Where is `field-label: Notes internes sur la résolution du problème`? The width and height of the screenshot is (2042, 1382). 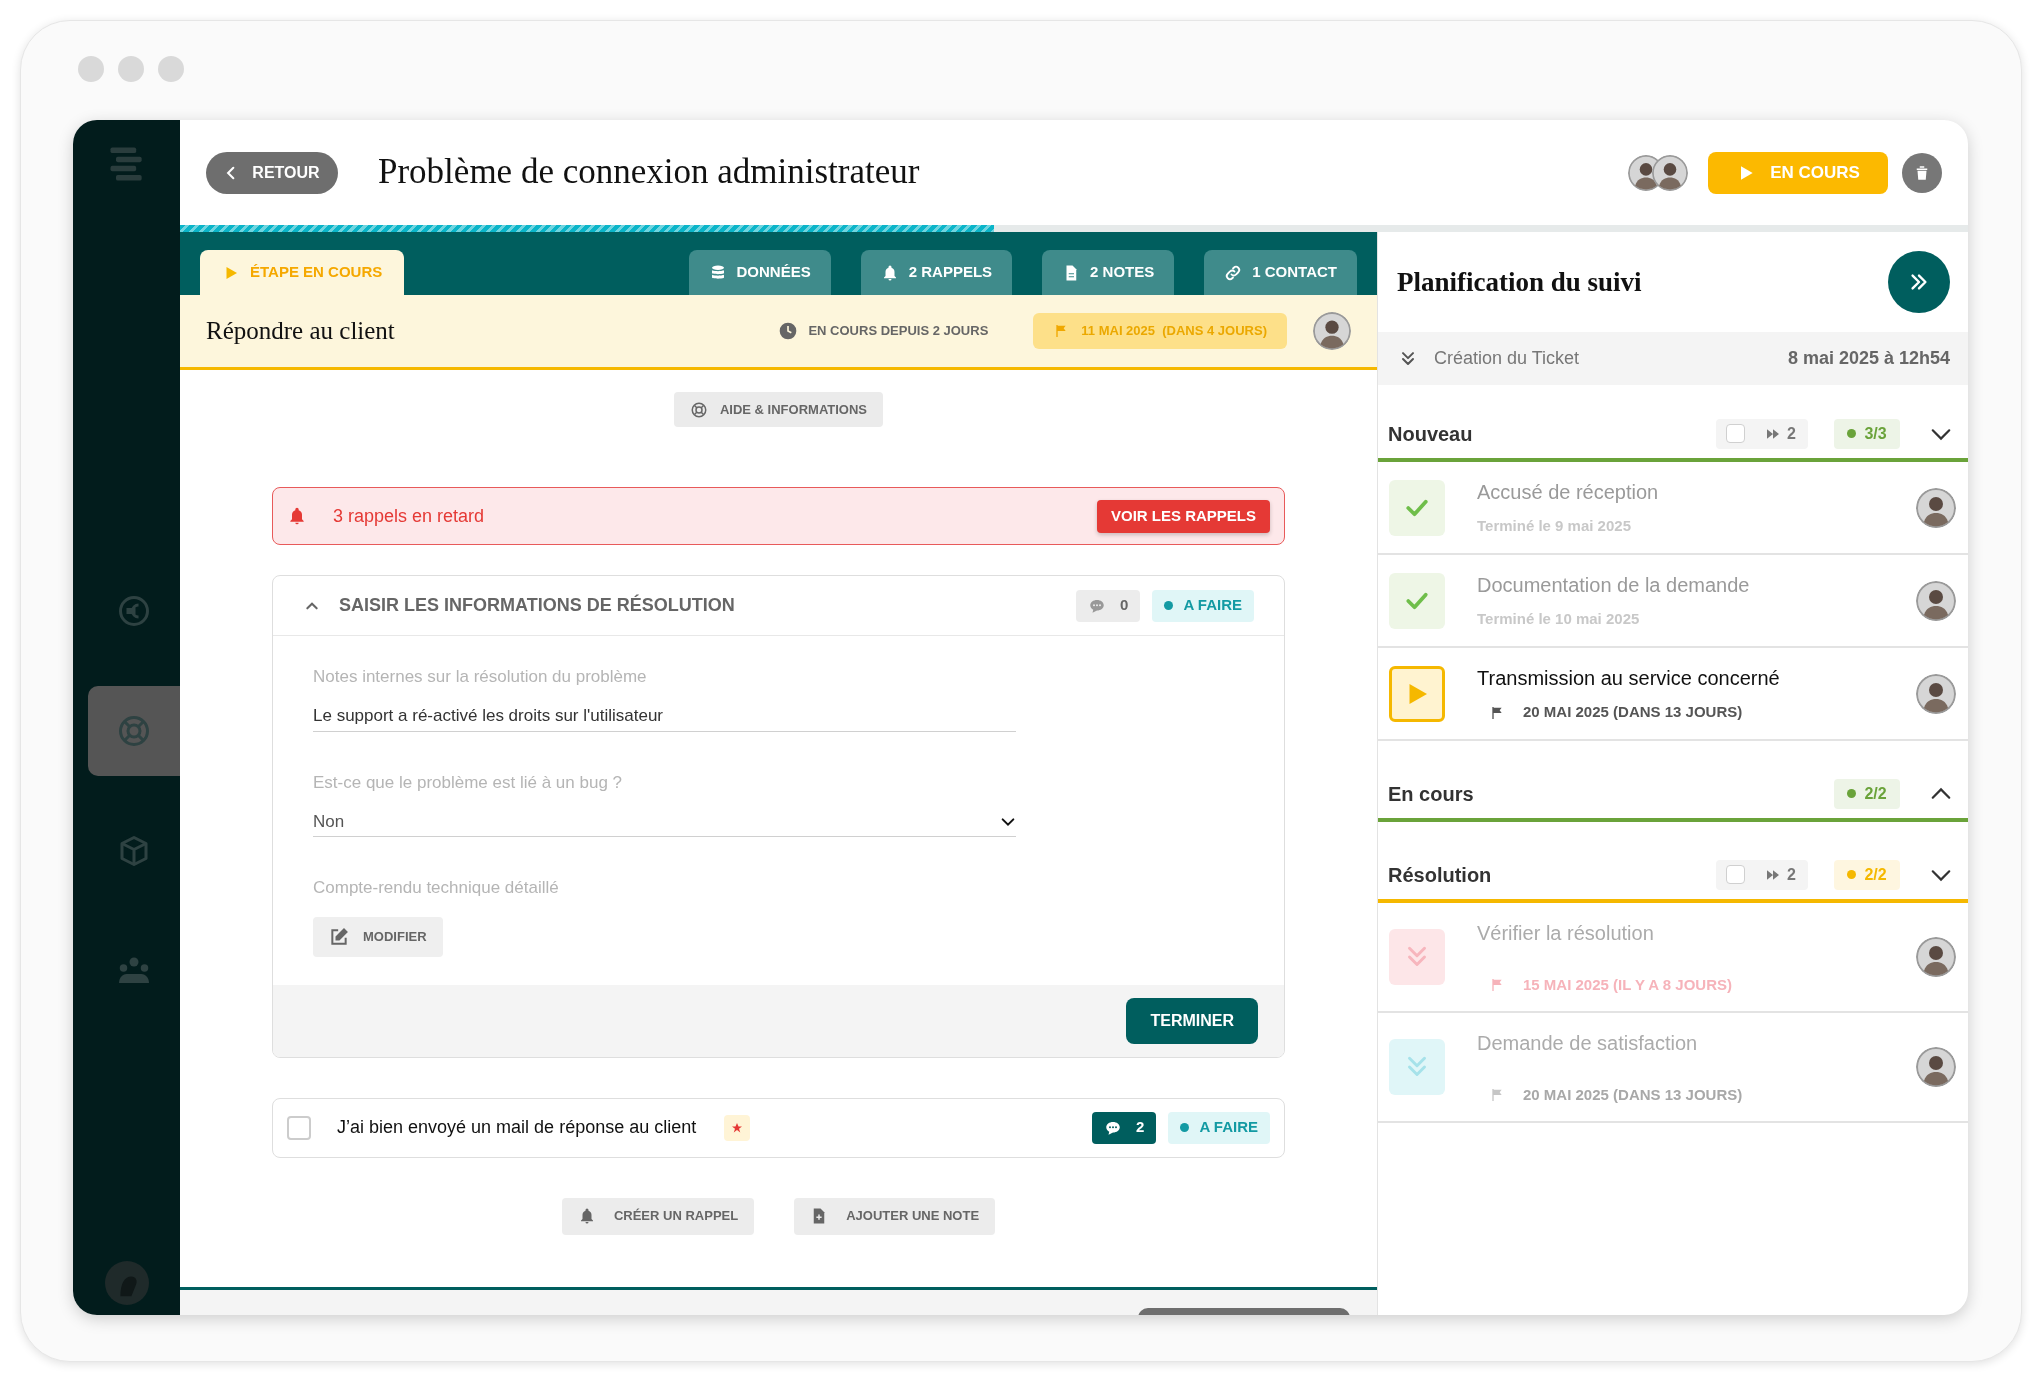 field-label: Notes internes sur la résolution du problème is located at coordinates (480, 677).